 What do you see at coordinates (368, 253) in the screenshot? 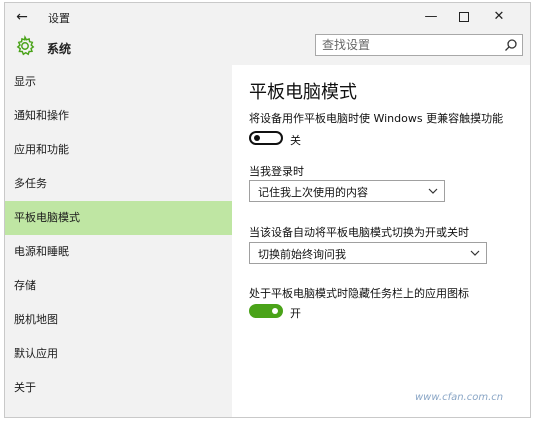
I see `auto-switch-dropdown: 切换前始终询问我` at bounding box center [368, 253].